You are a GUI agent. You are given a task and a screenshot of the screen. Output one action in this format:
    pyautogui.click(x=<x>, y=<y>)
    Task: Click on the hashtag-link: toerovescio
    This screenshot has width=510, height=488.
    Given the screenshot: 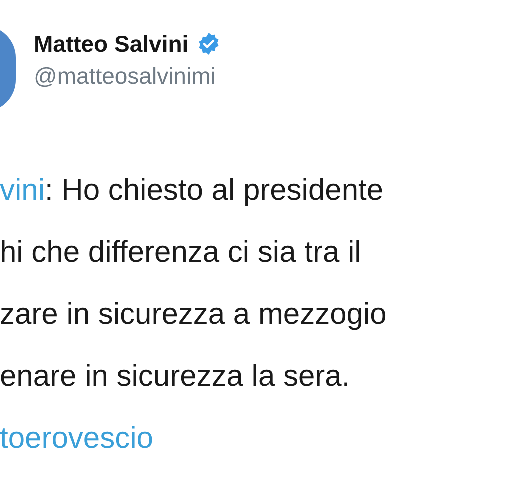 What is the action you would take?
    pyautogui.click(x=77, y=438)
    